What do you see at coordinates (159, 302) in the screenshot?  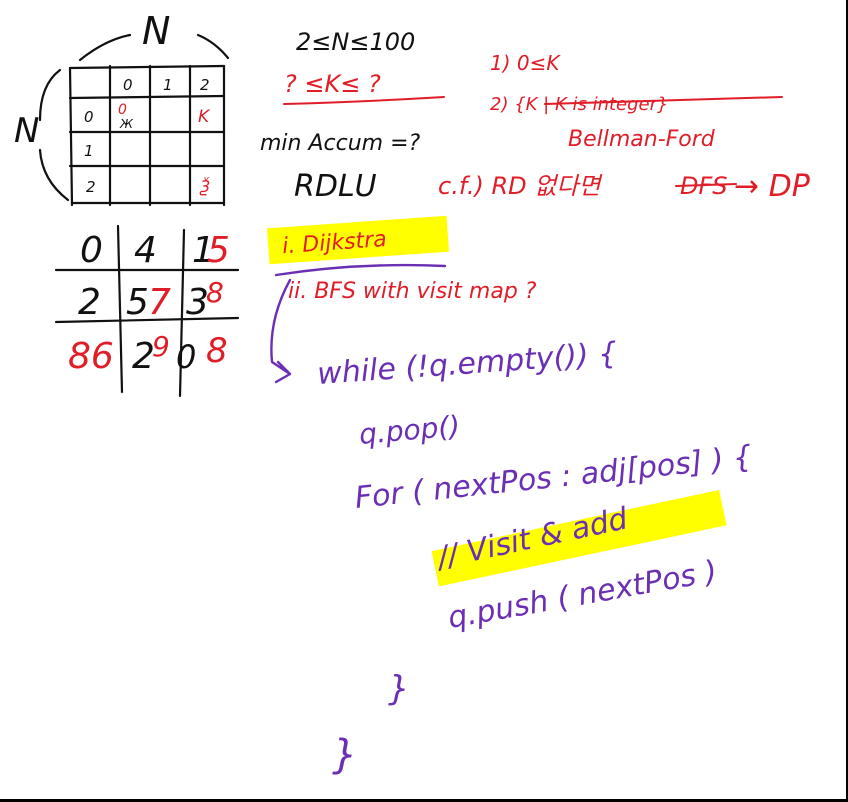 I see `example-cell-1-1-red: 7` at bounding box center [159, 302].